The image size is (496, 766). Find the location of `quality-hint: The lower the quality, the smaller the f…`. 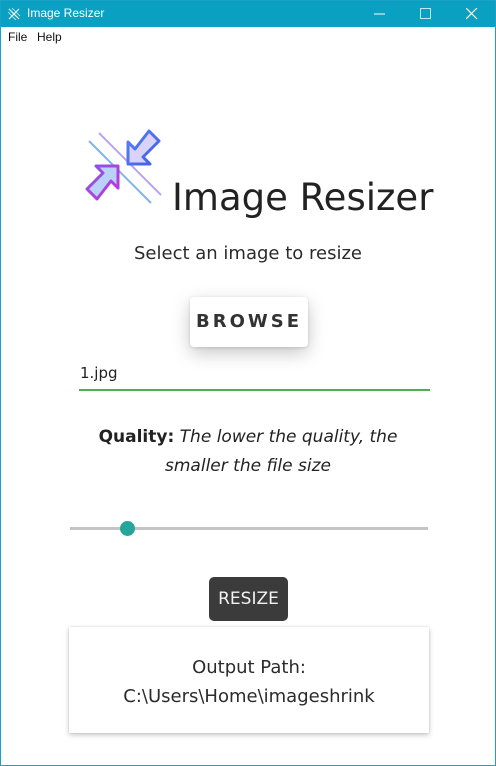

quality-hint: The lower the quality, the smaller the f… is located at coordinates (281, 451).